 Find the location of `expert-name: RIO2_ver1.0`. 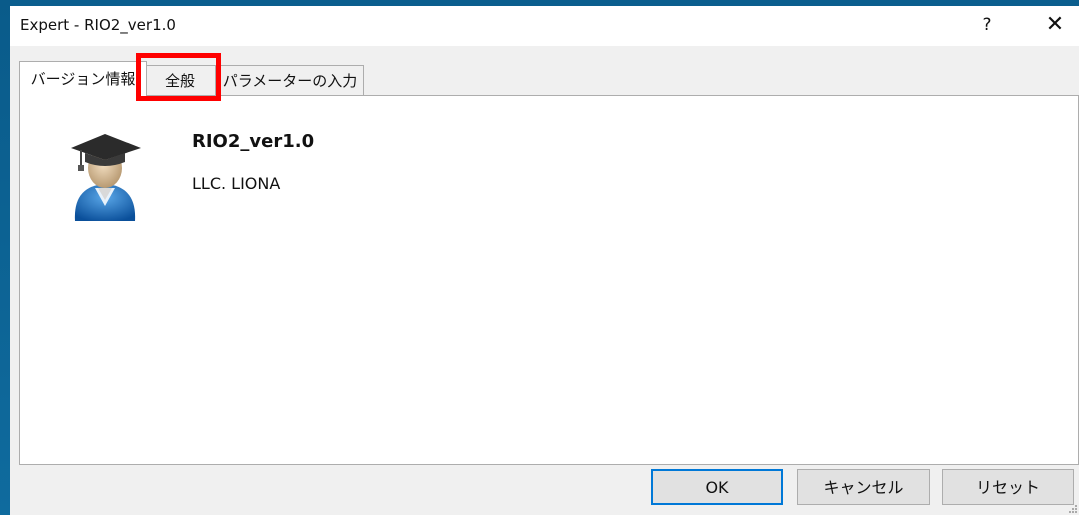

expert-name: RIO2_ver1.0 is located at coordinates (253, 141).